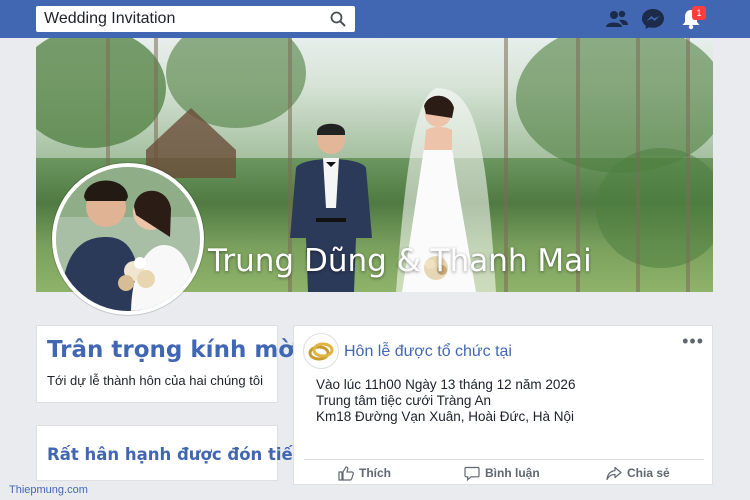 This screenshot has width=750, height=500. I want to click on wedding-rings-icon, so click(321, 351).